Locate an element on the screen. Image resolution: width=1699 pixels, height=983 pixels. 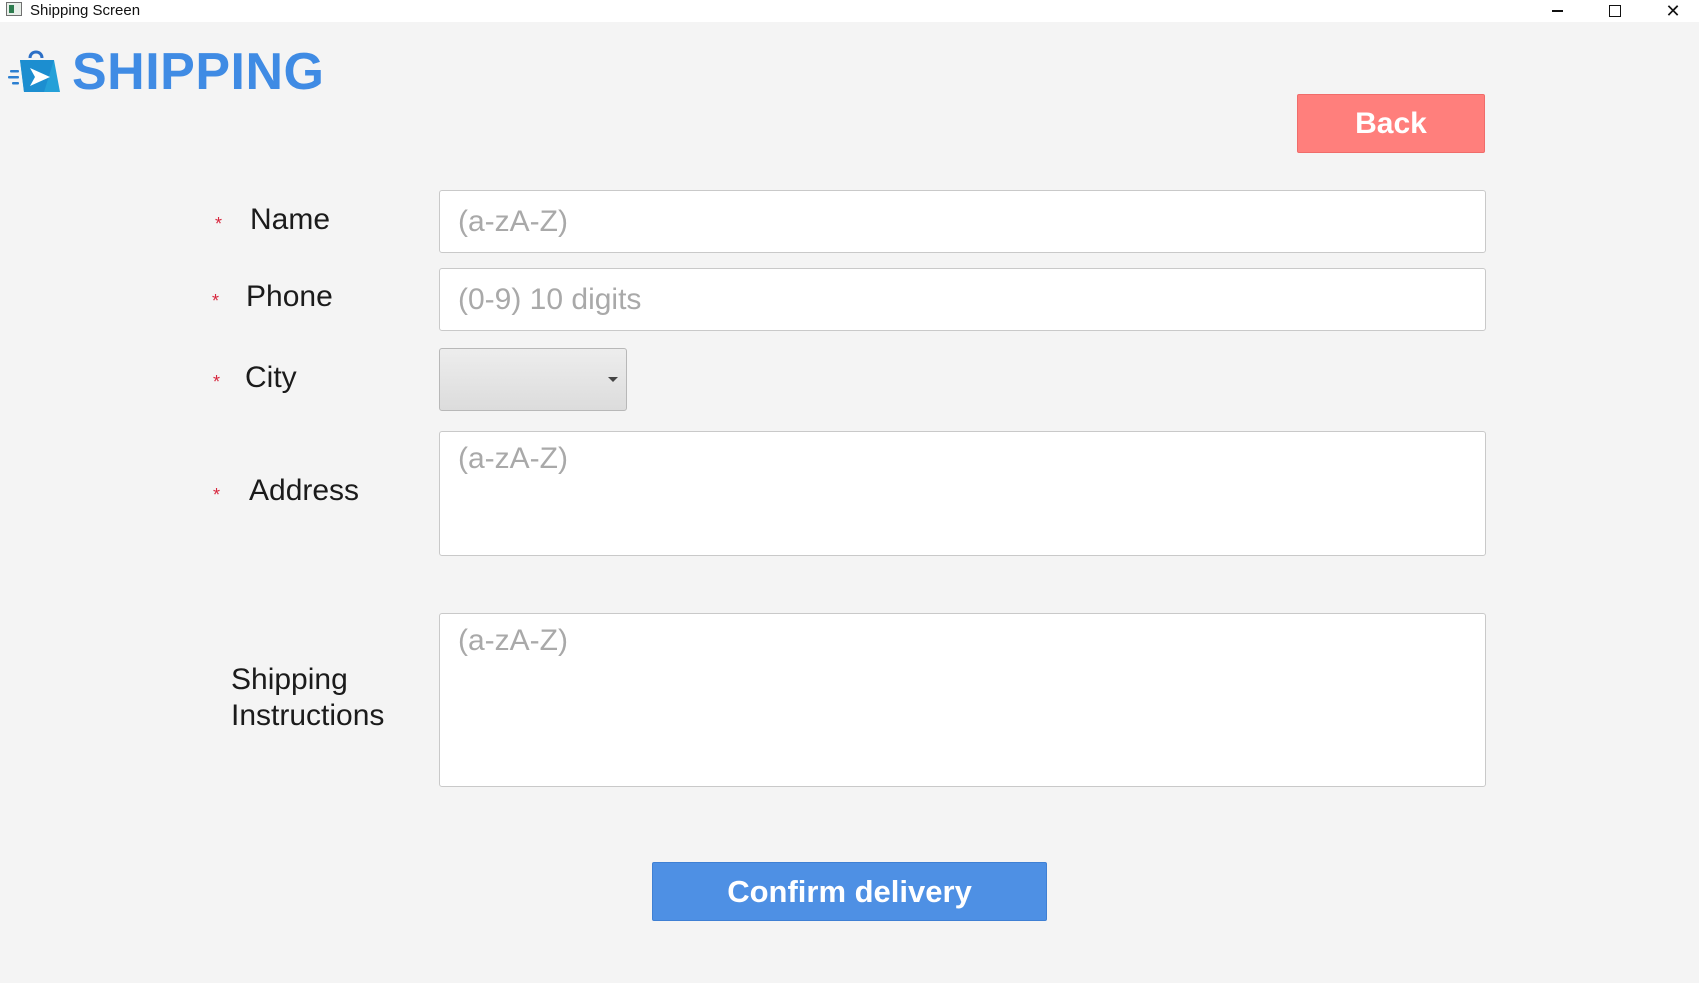
name-label: Name is located at coordinates (290, 219).